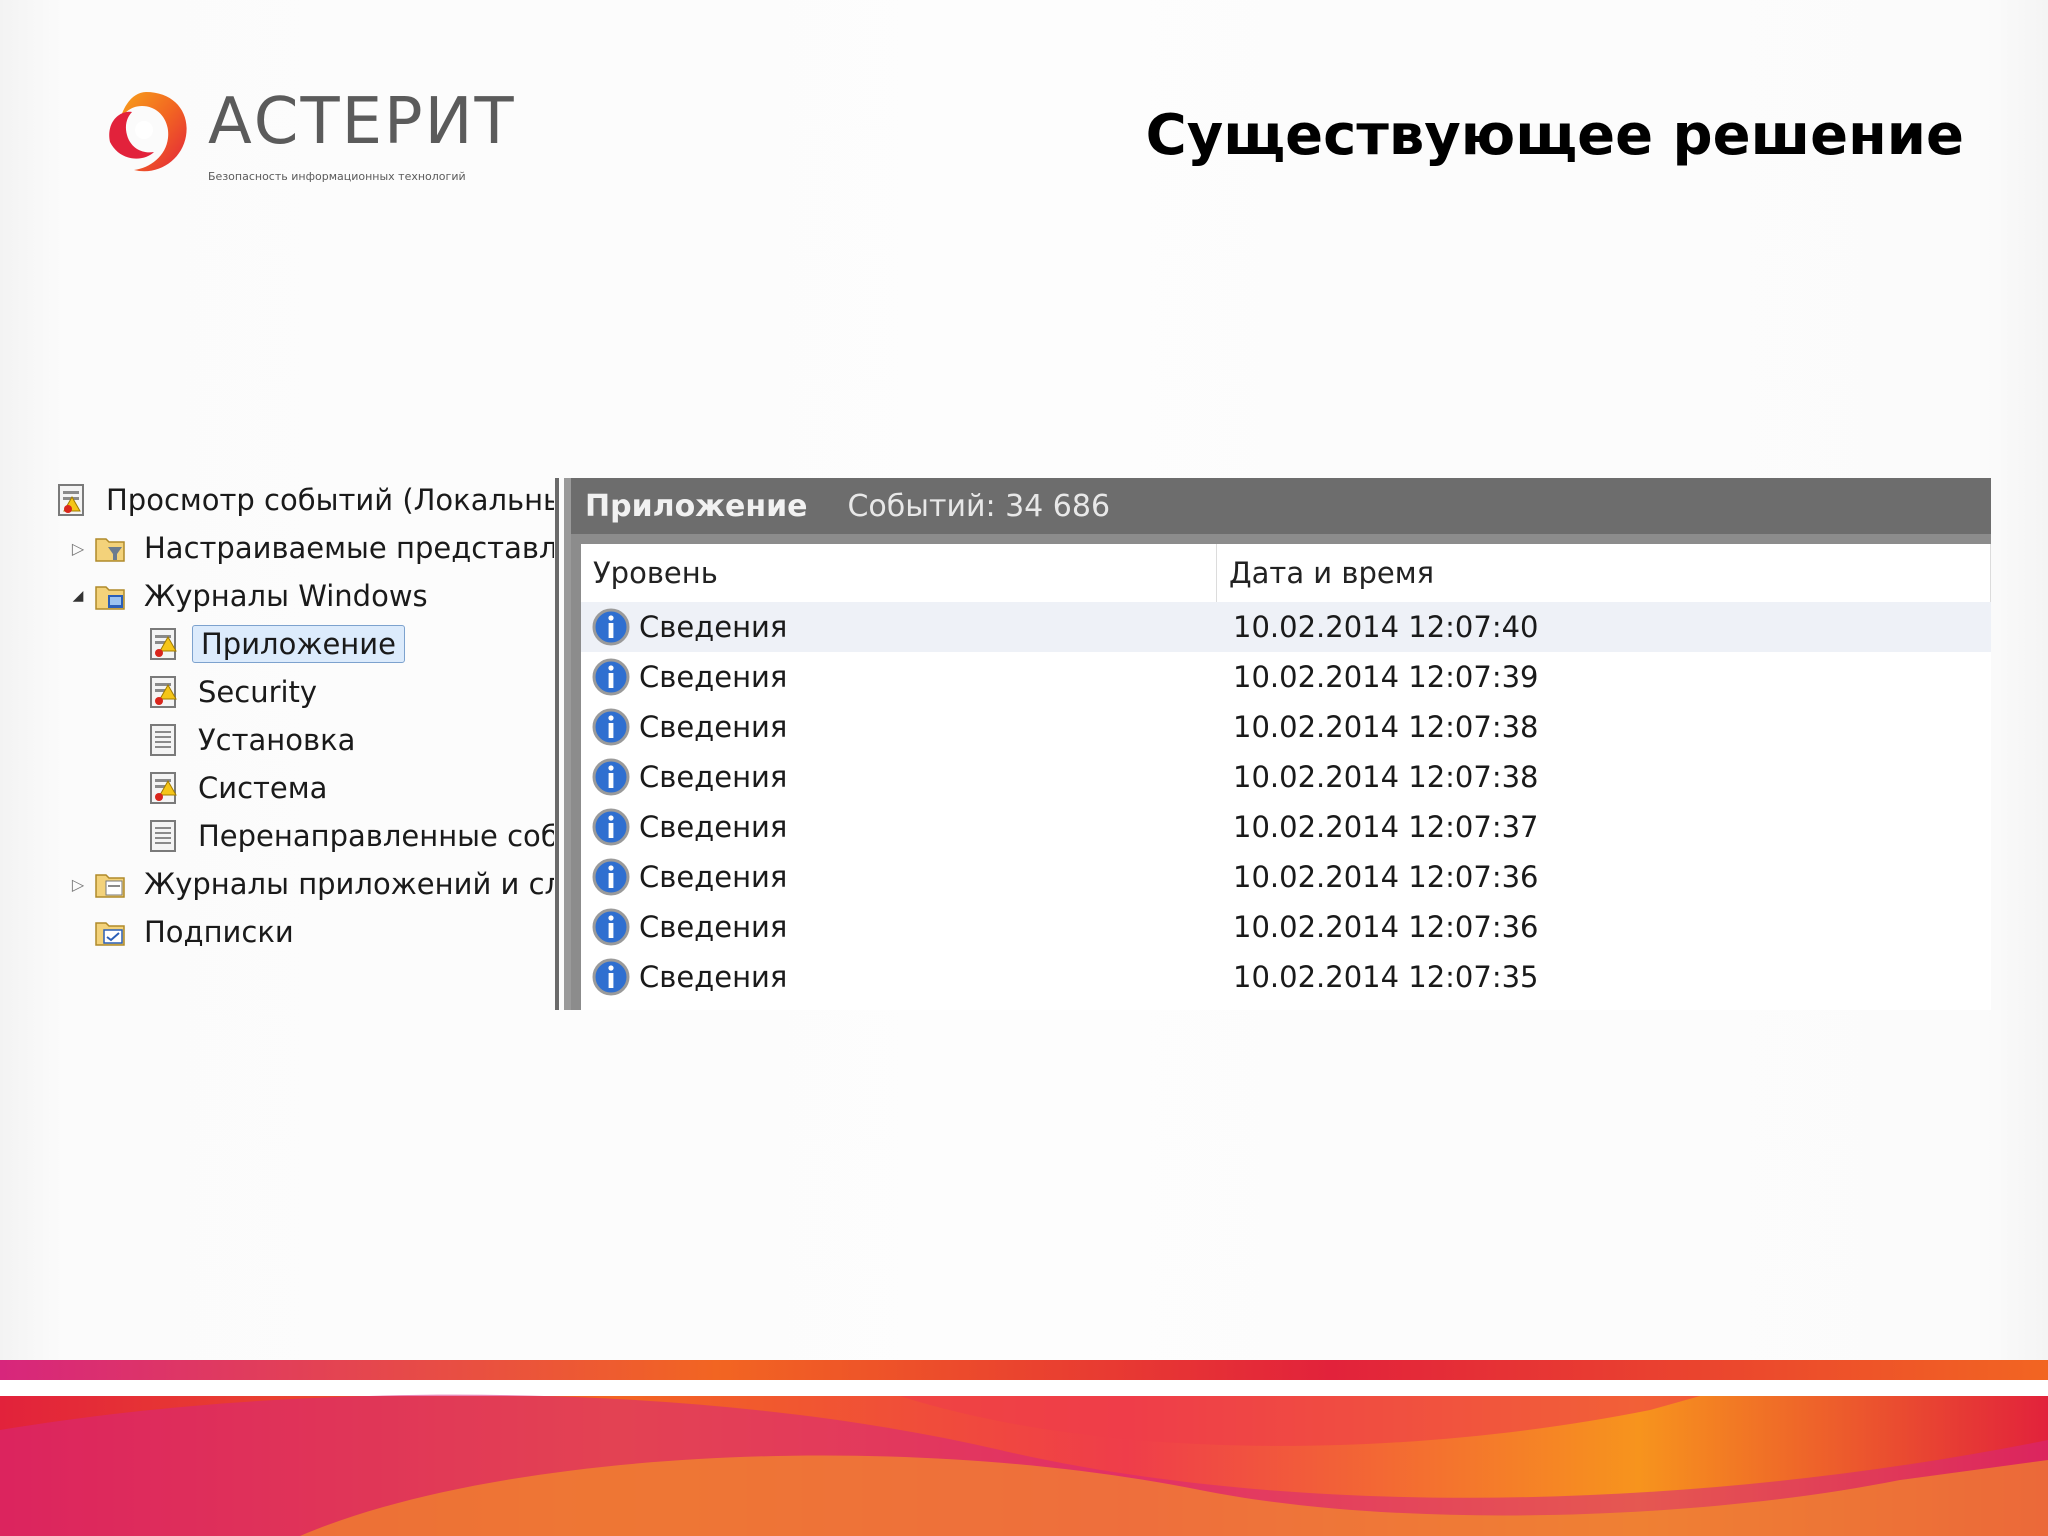 The image size is (2048, 1536). I want to click on table-row: Сведения 10.02.2014 12:07:35, so click(1286, 977).